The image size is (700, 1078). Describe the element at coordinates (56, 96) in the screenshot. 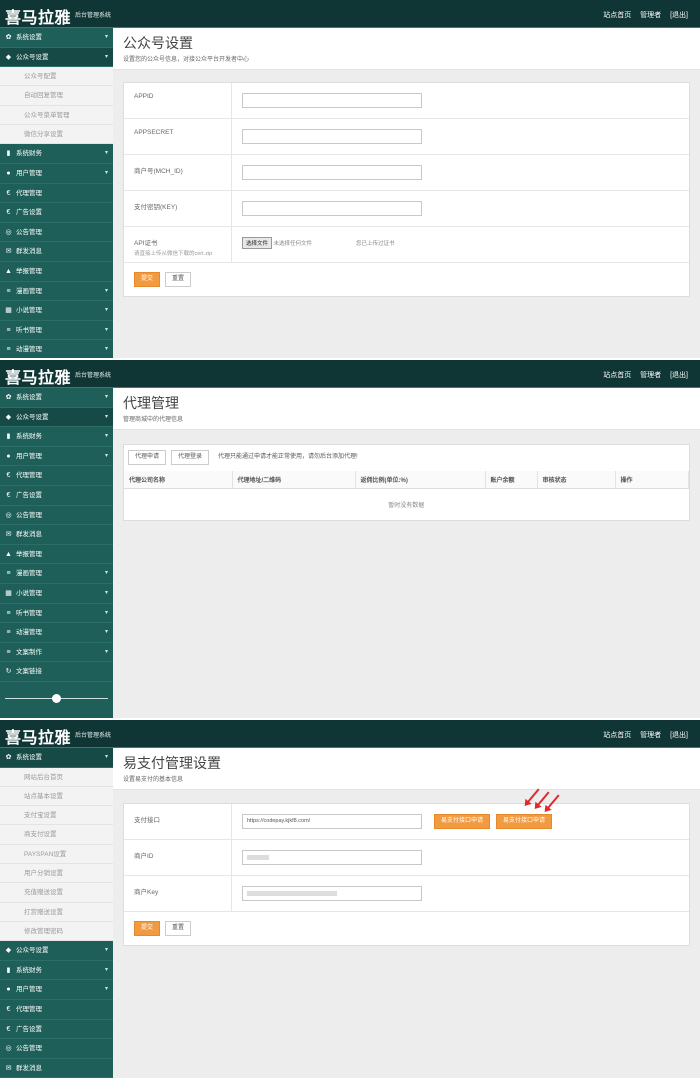

I see `sidebar-subitem: 自动回复管理` at that location.